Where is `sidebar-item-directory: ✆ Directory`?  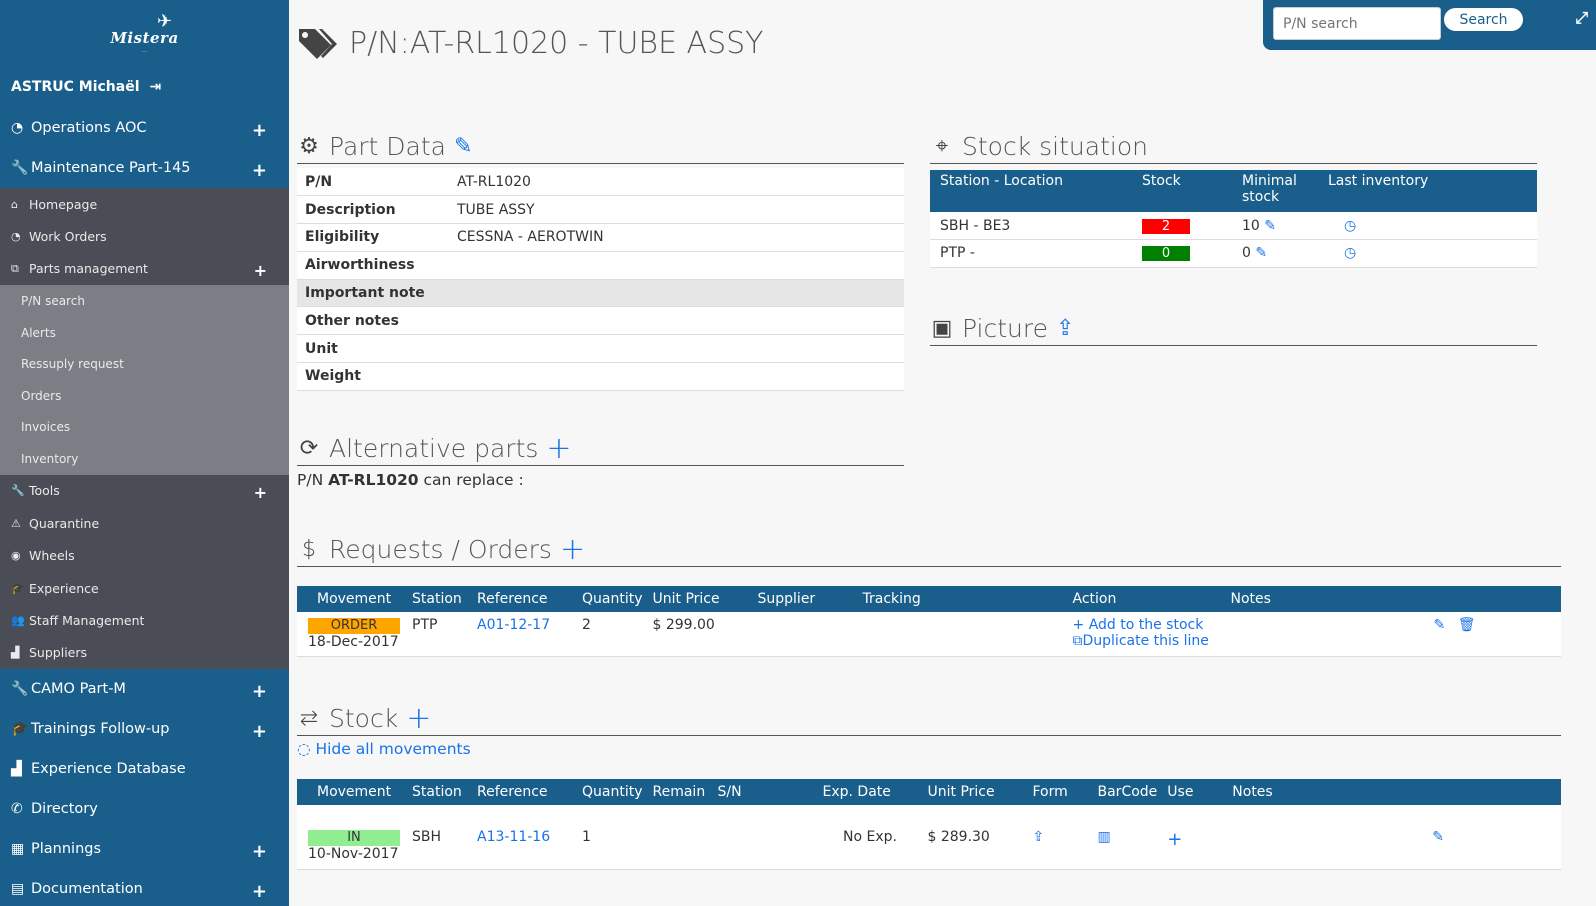 sidebar-item-directory: ✆ Directory is located at coordinates (144, 809).